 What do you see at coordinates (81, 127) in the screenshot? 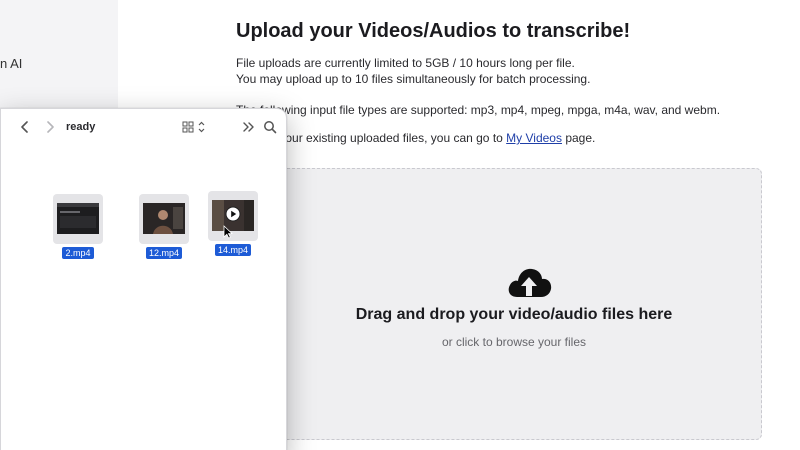
I see `folder-name: ready` at bounding box center [81, 127].